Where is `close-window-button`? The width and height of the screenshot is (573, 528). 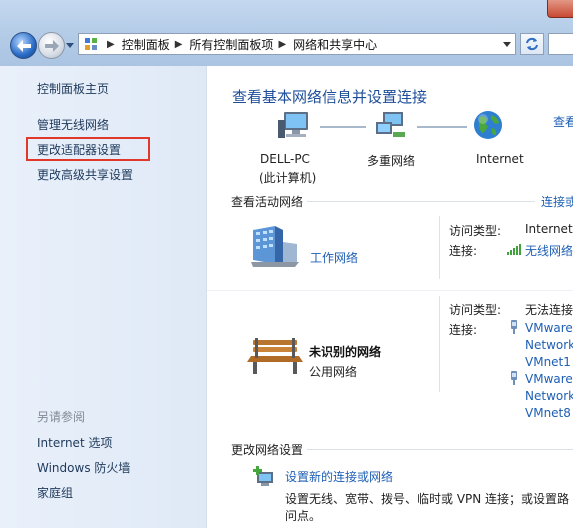 close-window-button is located at coordinates (560, 9).